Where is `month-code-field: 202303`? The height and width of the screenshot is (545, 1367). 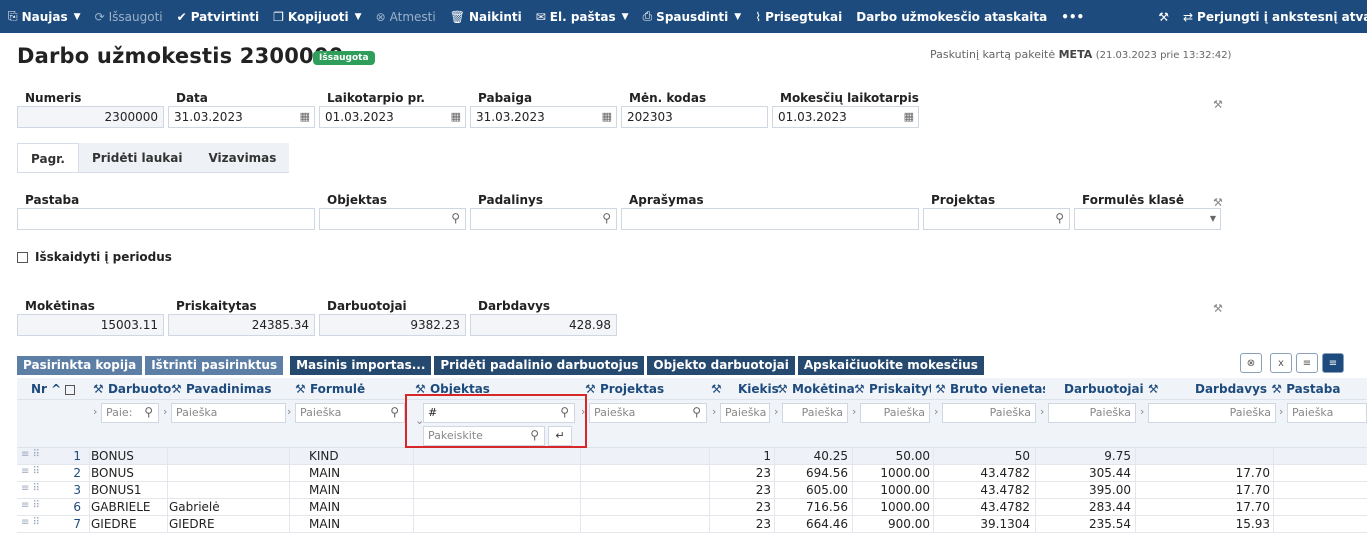
month-code-field: 202303 is located at coordinates (694, 117).